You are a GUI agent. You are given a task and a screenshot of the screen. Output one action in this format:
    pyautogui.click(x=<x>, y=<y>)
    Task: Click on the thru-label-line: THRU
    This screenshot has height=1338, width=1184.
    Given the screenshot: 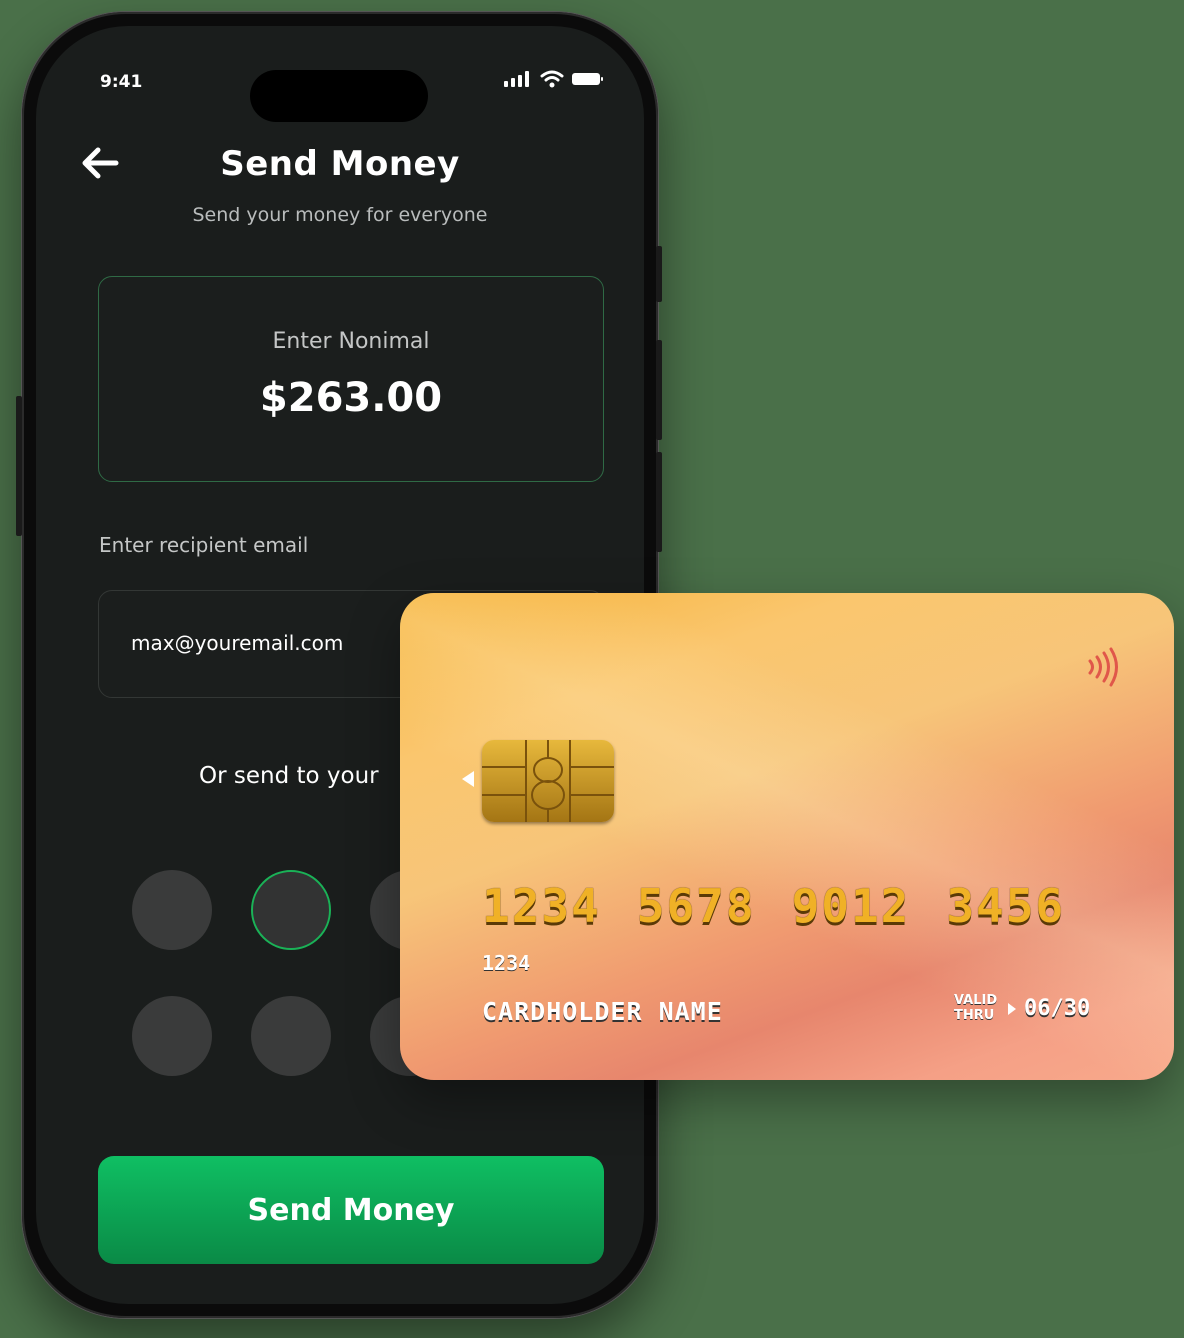 What is the action you would take?
    pyautogui.click(x=974, y=1015)
    